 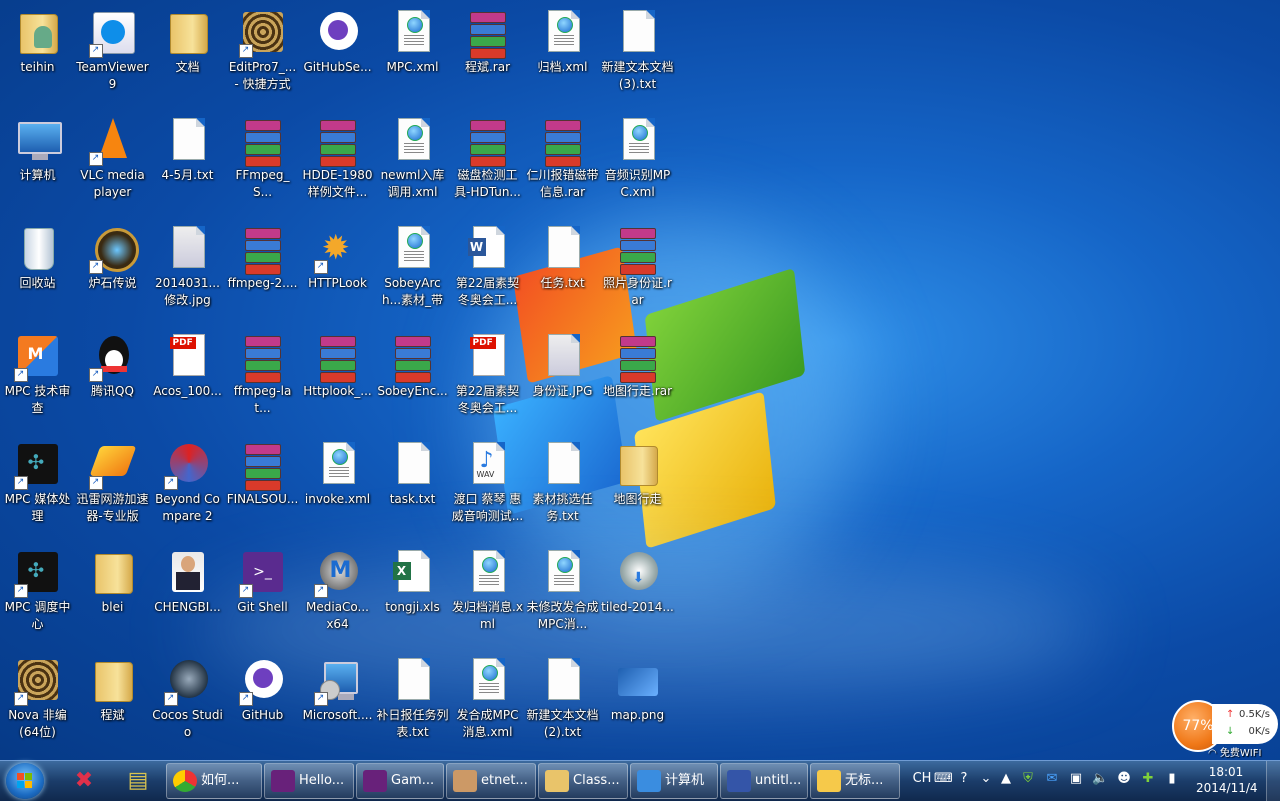 What do you see at coordinates (112, 488) in the screenshot?
I see `desktop-icon: ↗ 迅雷网游加速器-专业版` at bounding box center [112, 488].